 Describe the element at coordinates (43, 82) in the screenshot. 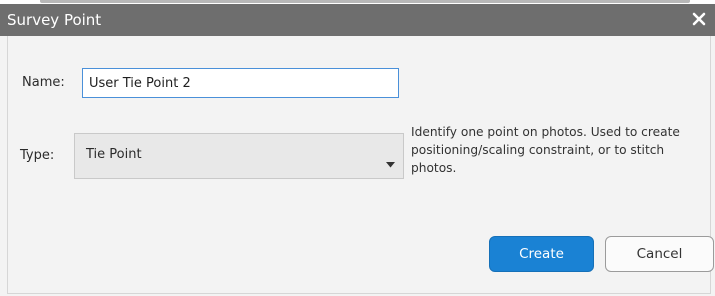

I see `name-label: Name:` at that location.